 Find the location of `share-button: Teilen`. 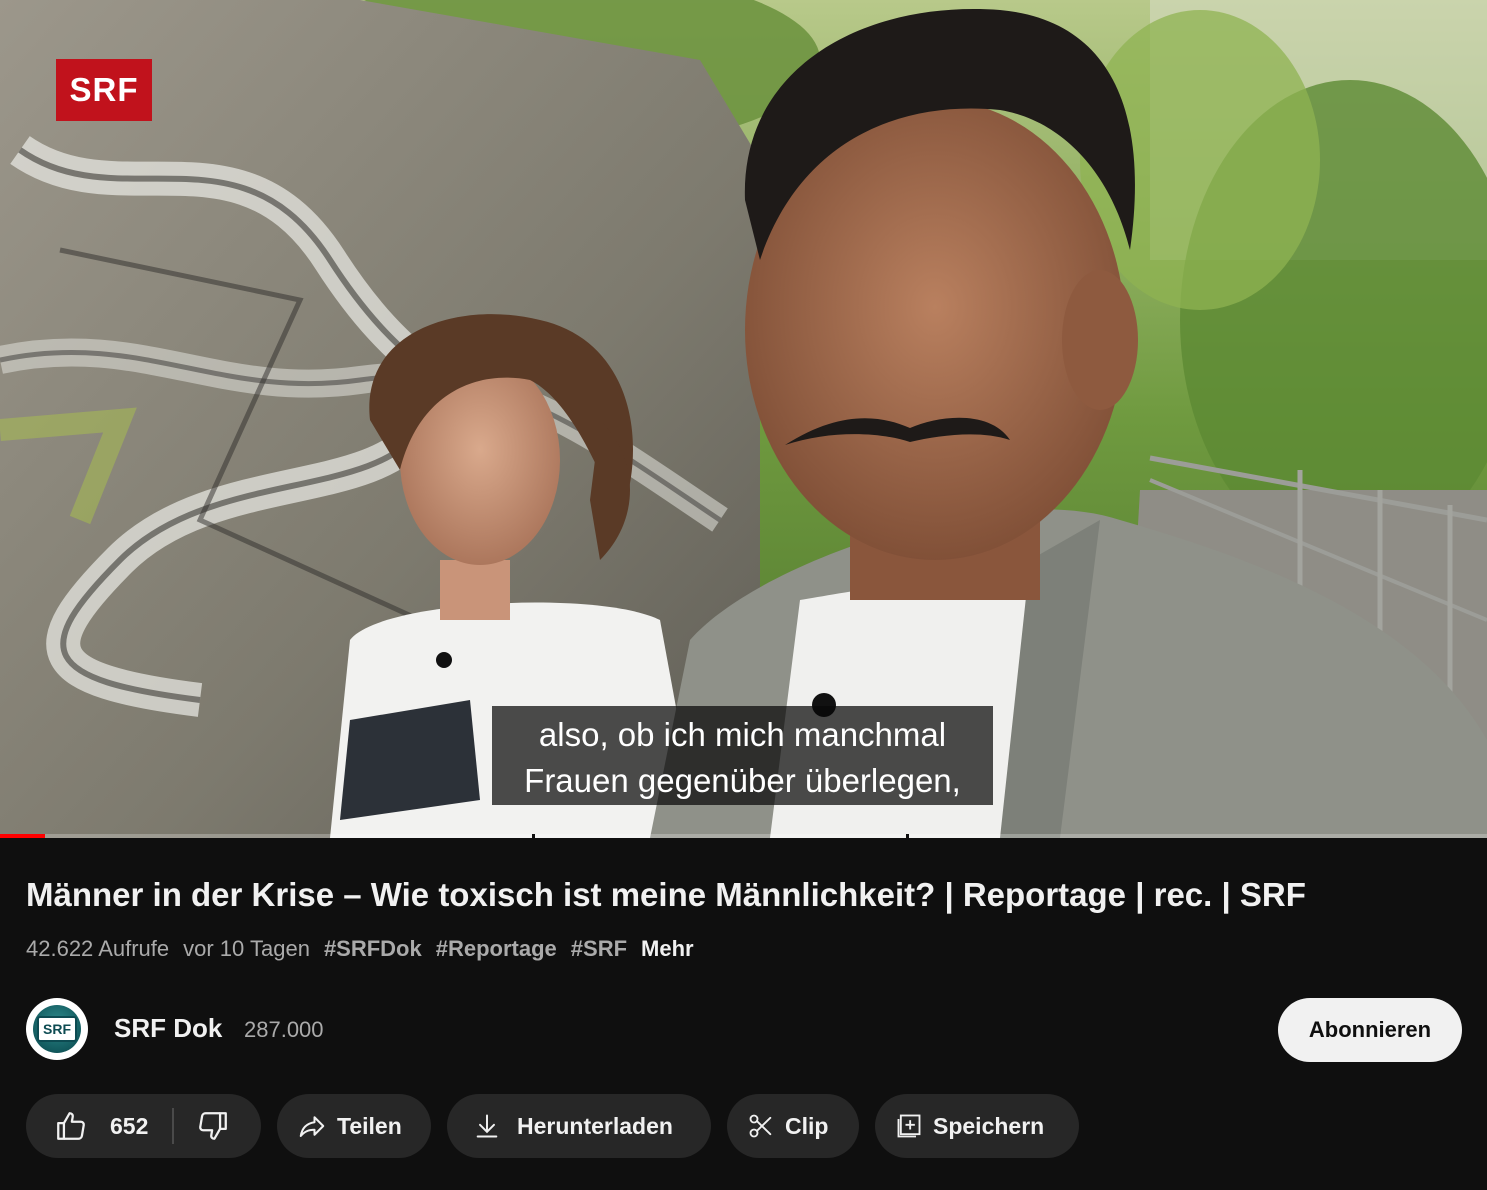

share-button: Teilen is located at coordinates (354, 1126).